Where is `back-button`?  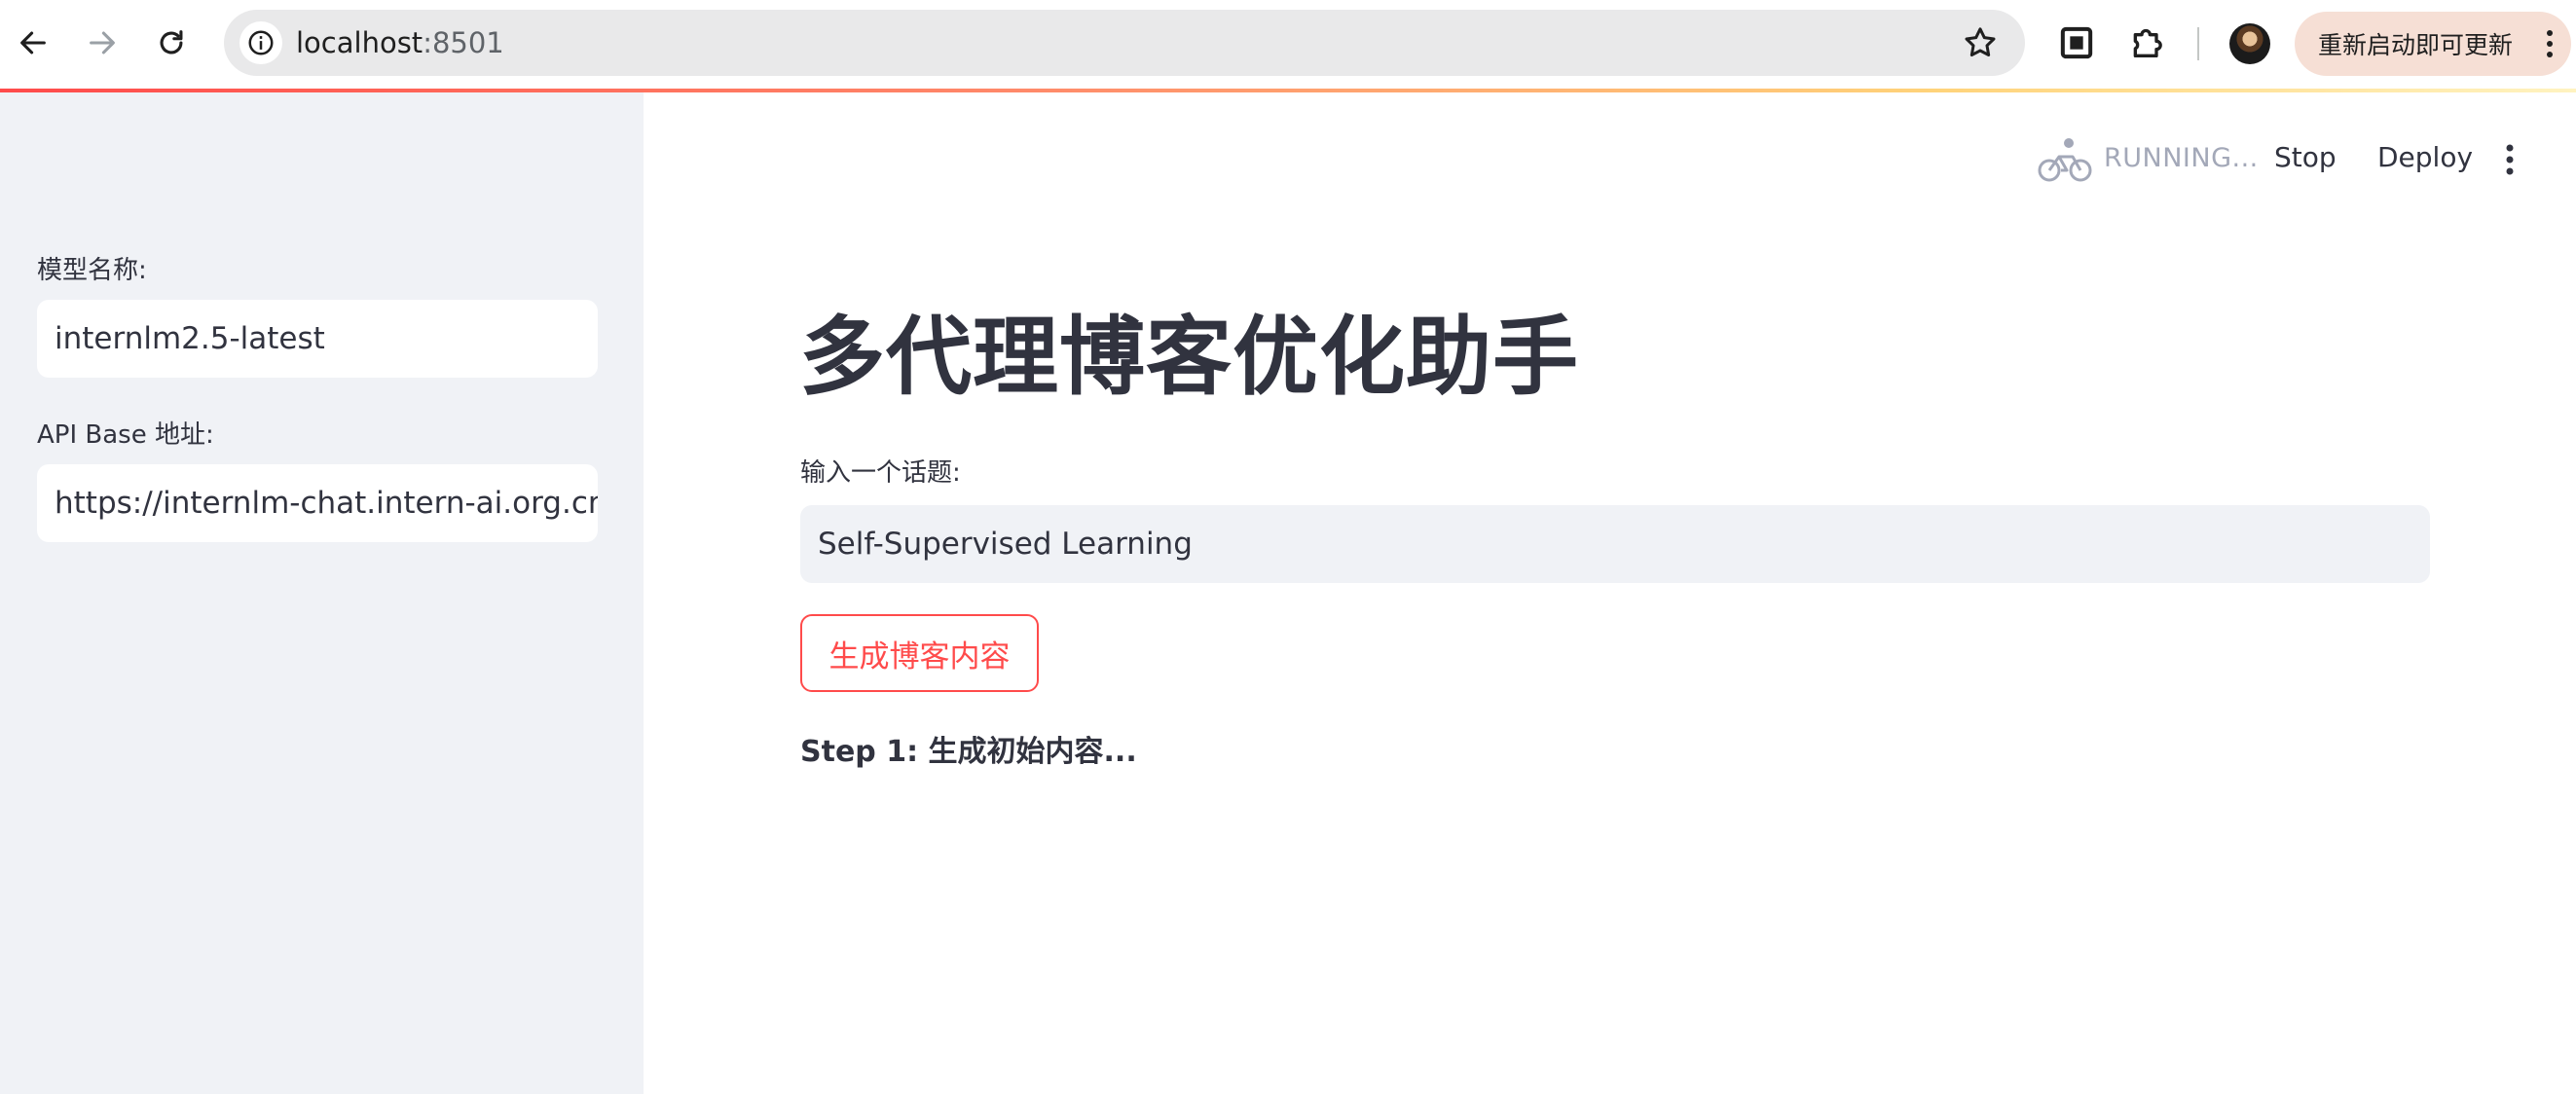 back-button is located at coordinates (33, 42).